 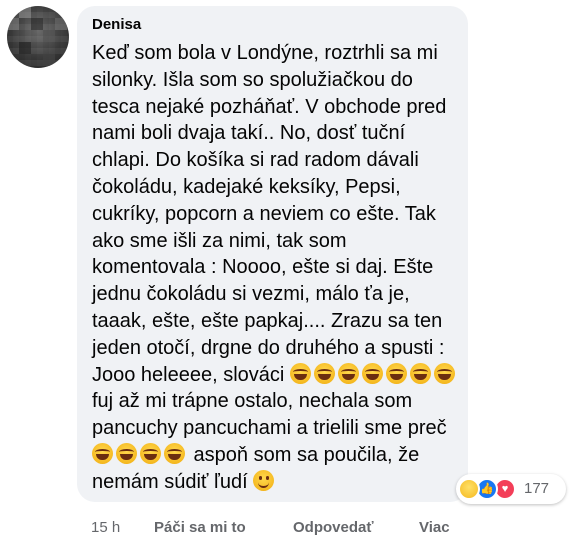 What do you see at coordinates (200, 527) in the screenshot?
I see `like-button: Páči sa mi to` at bounding box center [200, 527].